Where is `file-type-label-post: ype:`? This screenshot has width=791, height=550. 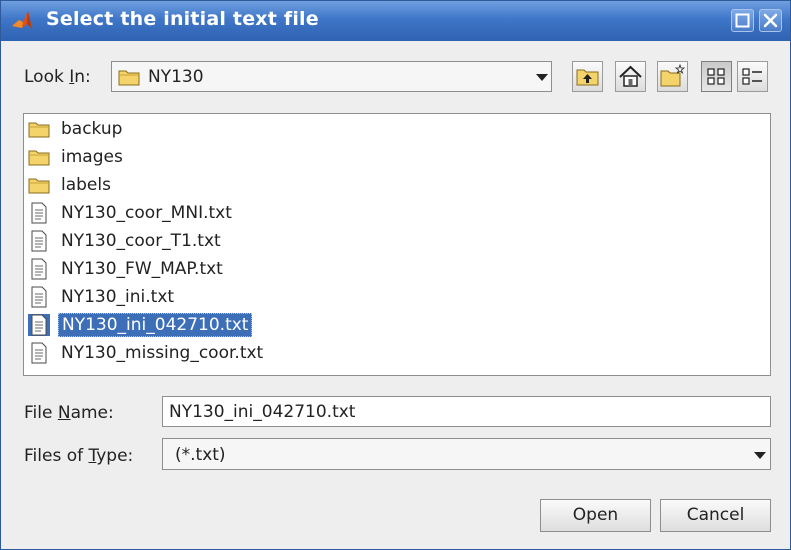 file-type-label-post: ype: is located at coordinates (115, 456).